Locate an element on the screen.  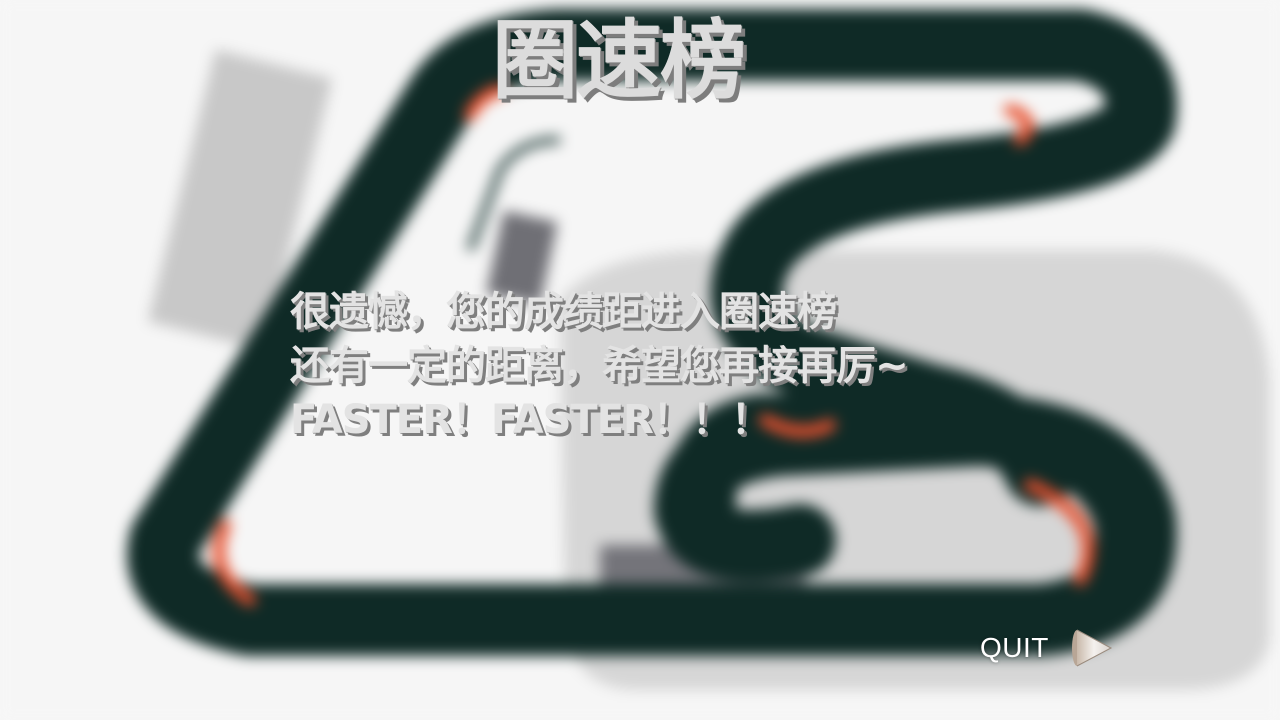
quit-button: QUIT is located at coordinates (1047, 648).